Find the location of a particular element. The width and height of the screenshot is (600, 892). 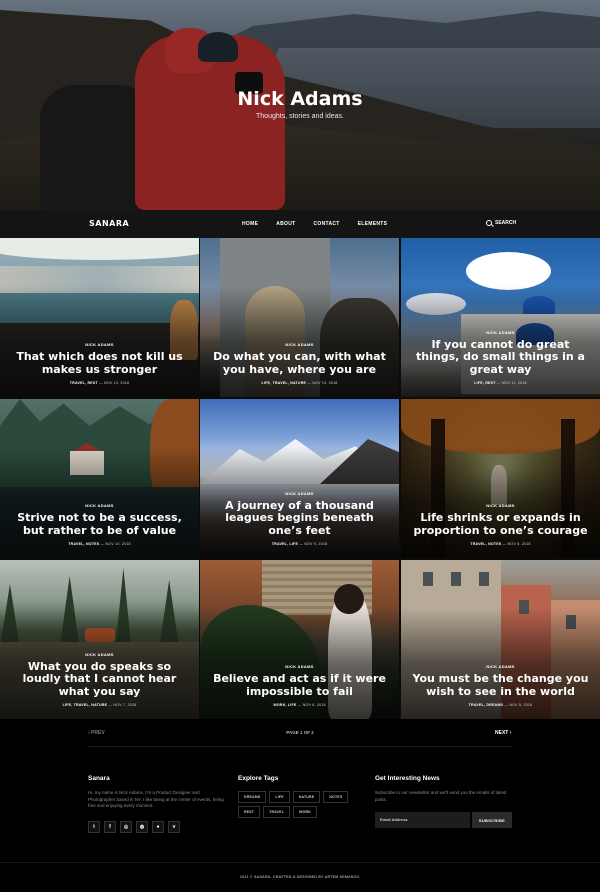

post-date: NOV 10, 2018 is located at coordinates (118, 544).